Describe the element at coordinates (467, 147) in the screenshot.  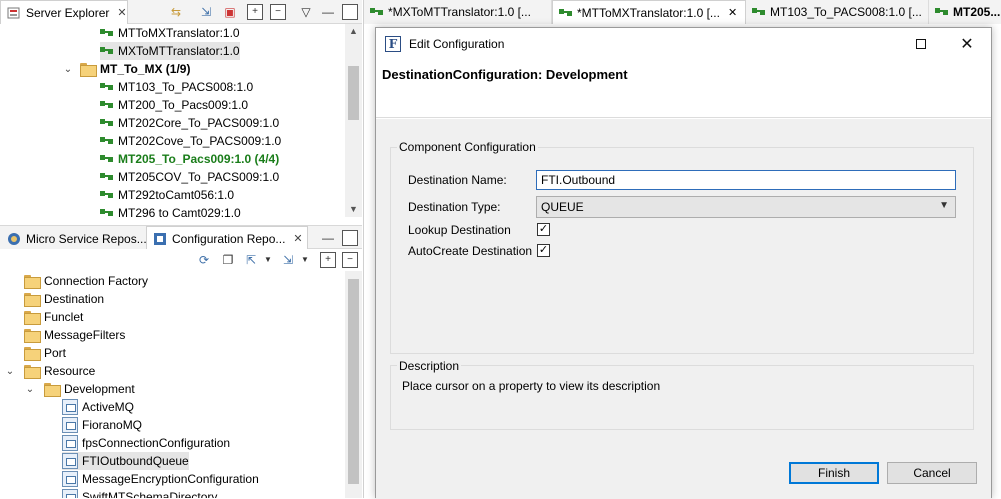
I see `component-configuration-label: Component Configuration` at that location.